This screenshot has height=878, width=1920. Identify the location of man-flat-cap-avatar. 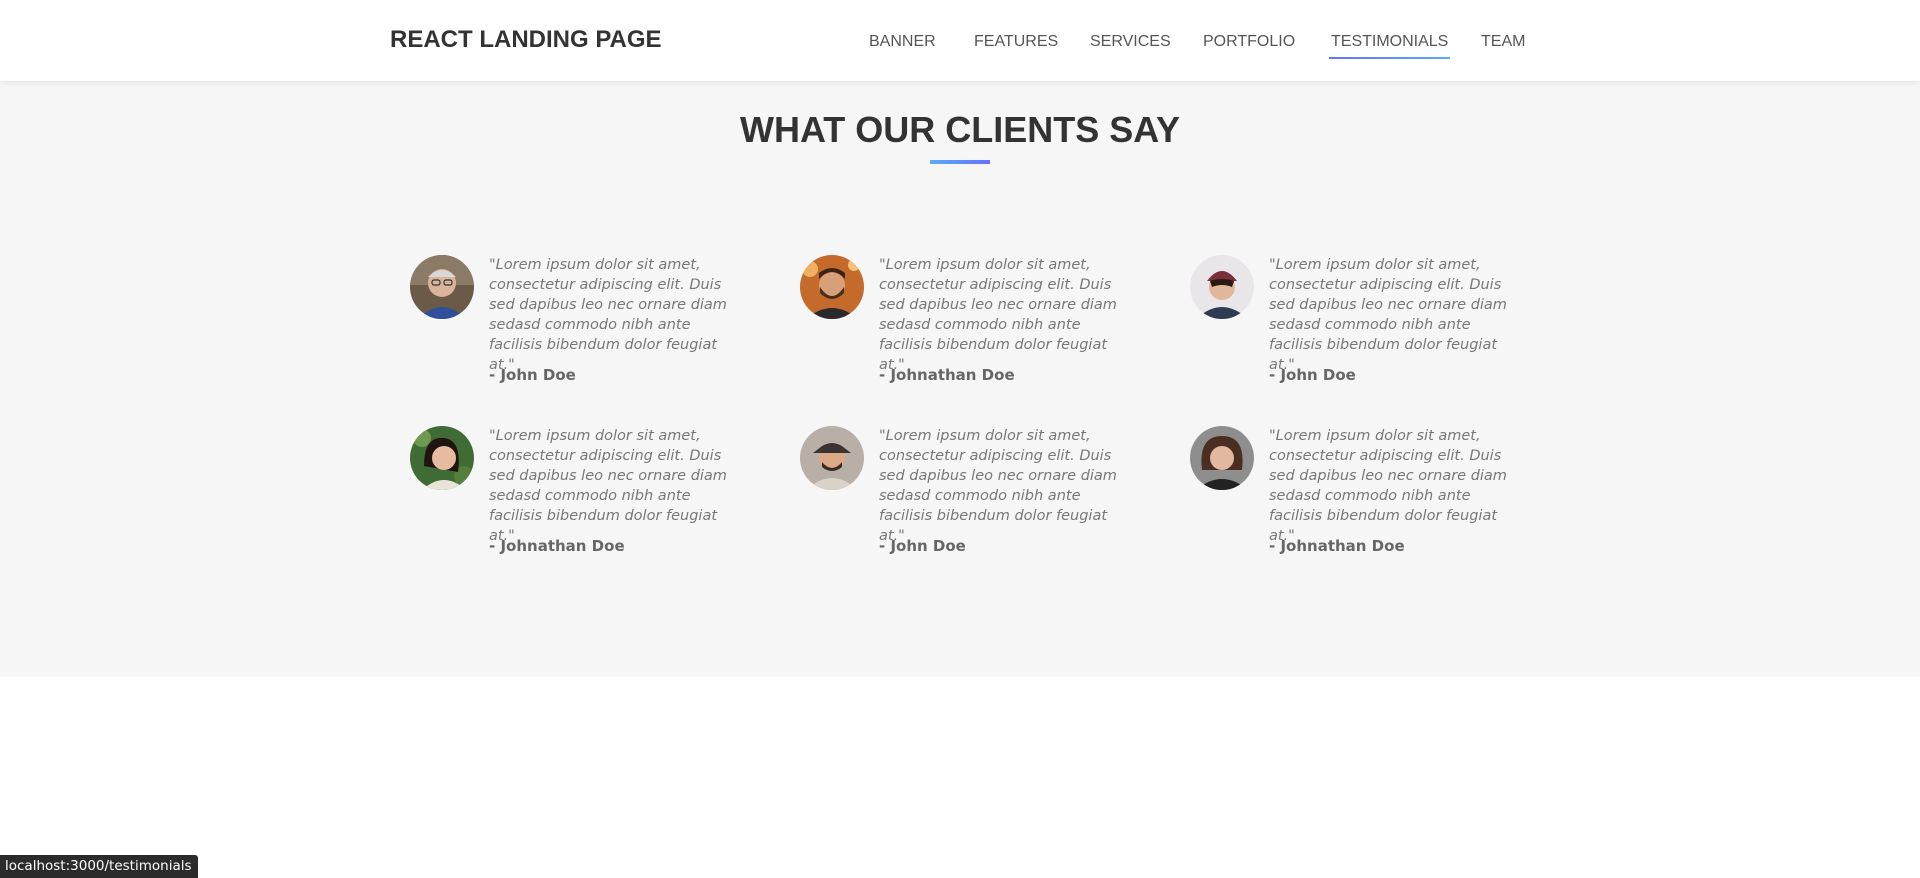
(832, 458).